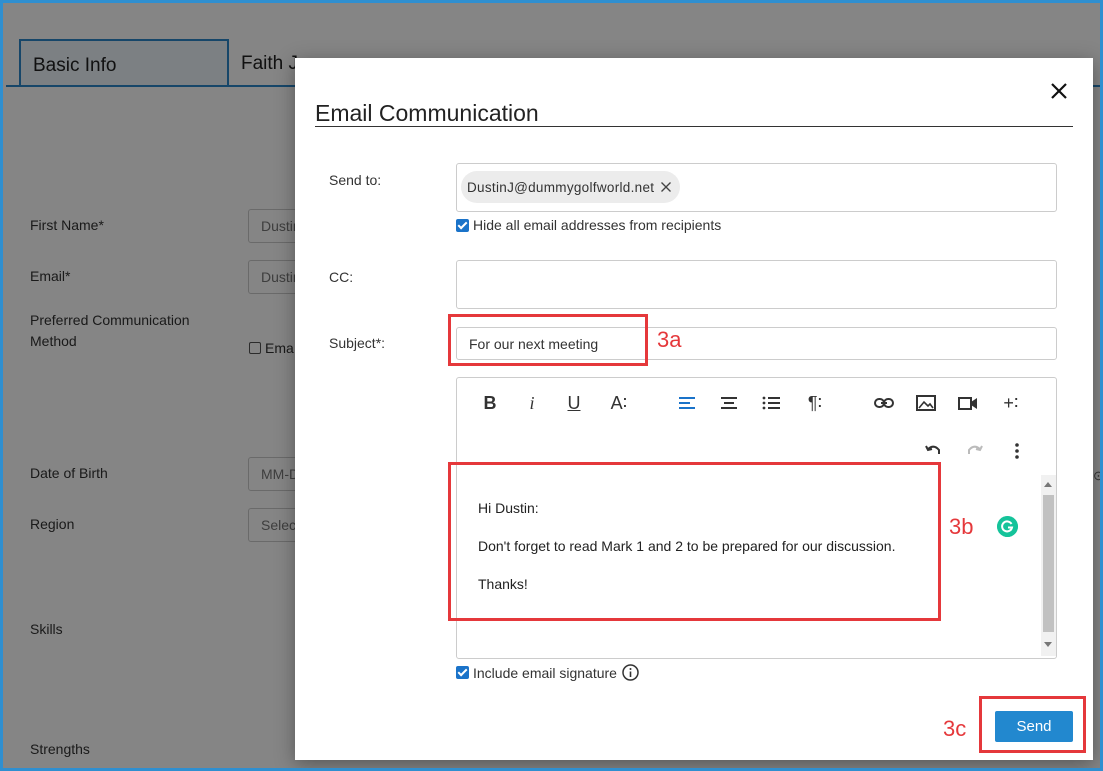 The height and width of the screenshot is (771, 1103). Describe the element at coordinates (1032, 724) in the screenshot. I see `annotation-box-send` at that location.